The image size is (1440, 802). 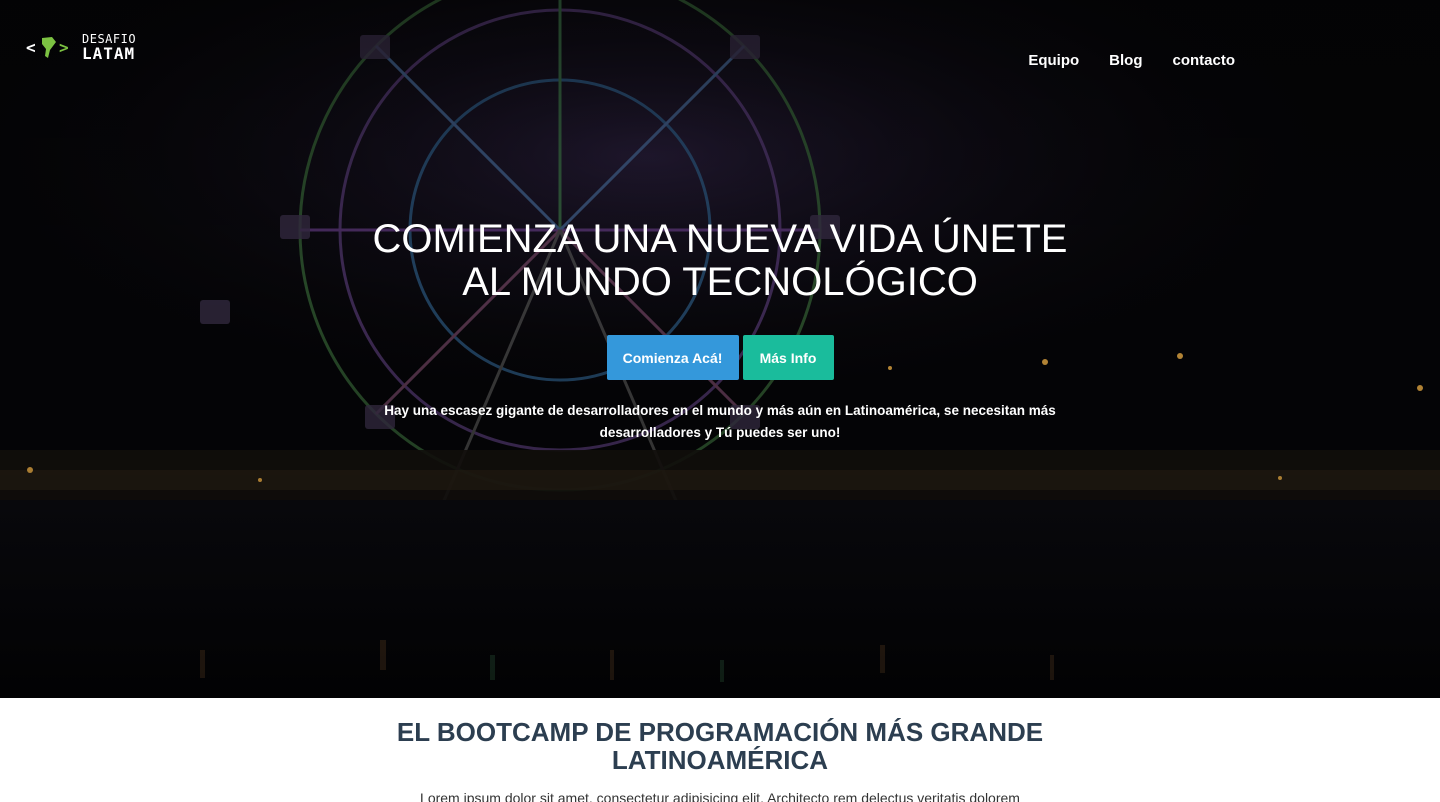 What do you see at coordinates (47, 47) in the screenshot?
I see `latam-map-icon: < >` at bounding box center [47, 47].